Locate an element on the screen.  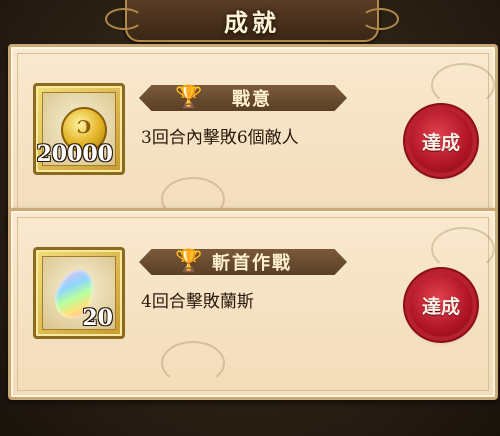
achievement-name-bar: 戰意 is located at coordinates (243, 98).